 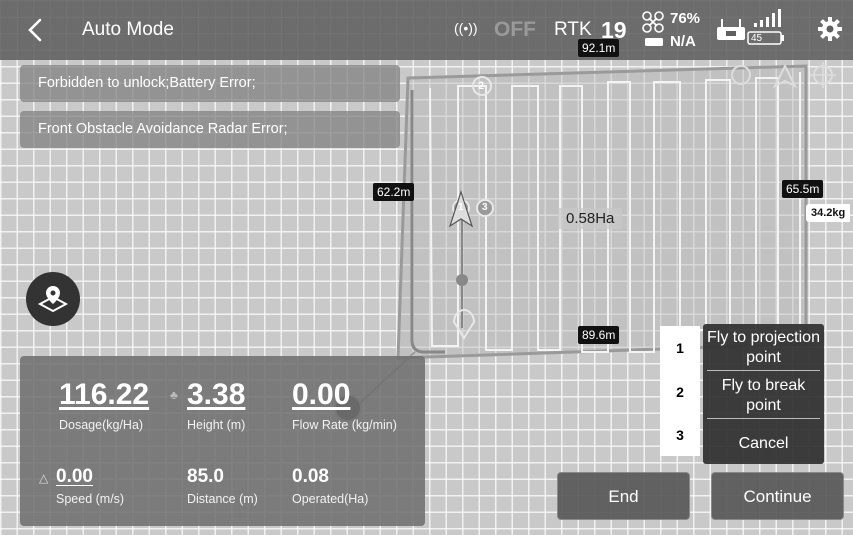 I want to click on broadcast-signal-icon: ((•)), so click(x=466, y=28).